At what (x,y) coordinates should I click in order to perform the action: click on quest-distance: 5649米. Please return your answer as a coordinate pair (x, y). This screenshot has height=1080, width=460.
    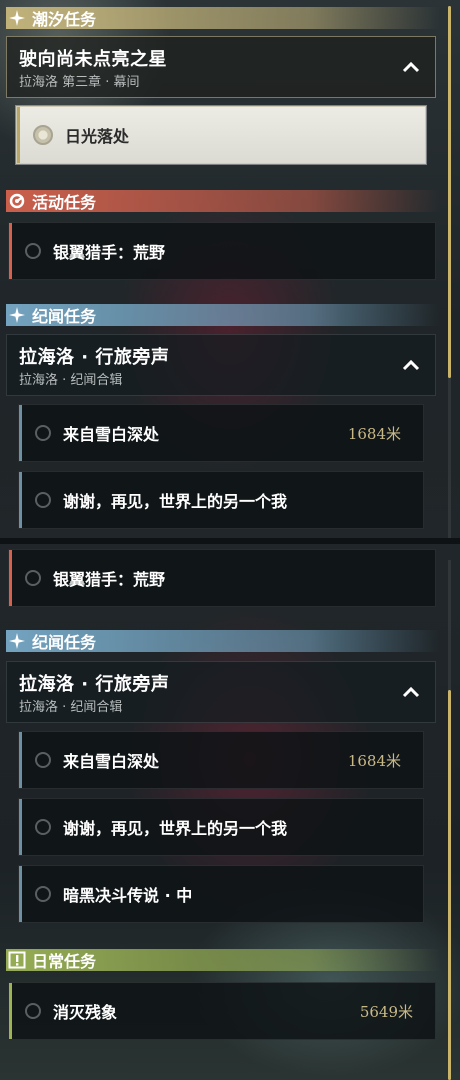
    Looking at the image, I should click on (386, 1011).